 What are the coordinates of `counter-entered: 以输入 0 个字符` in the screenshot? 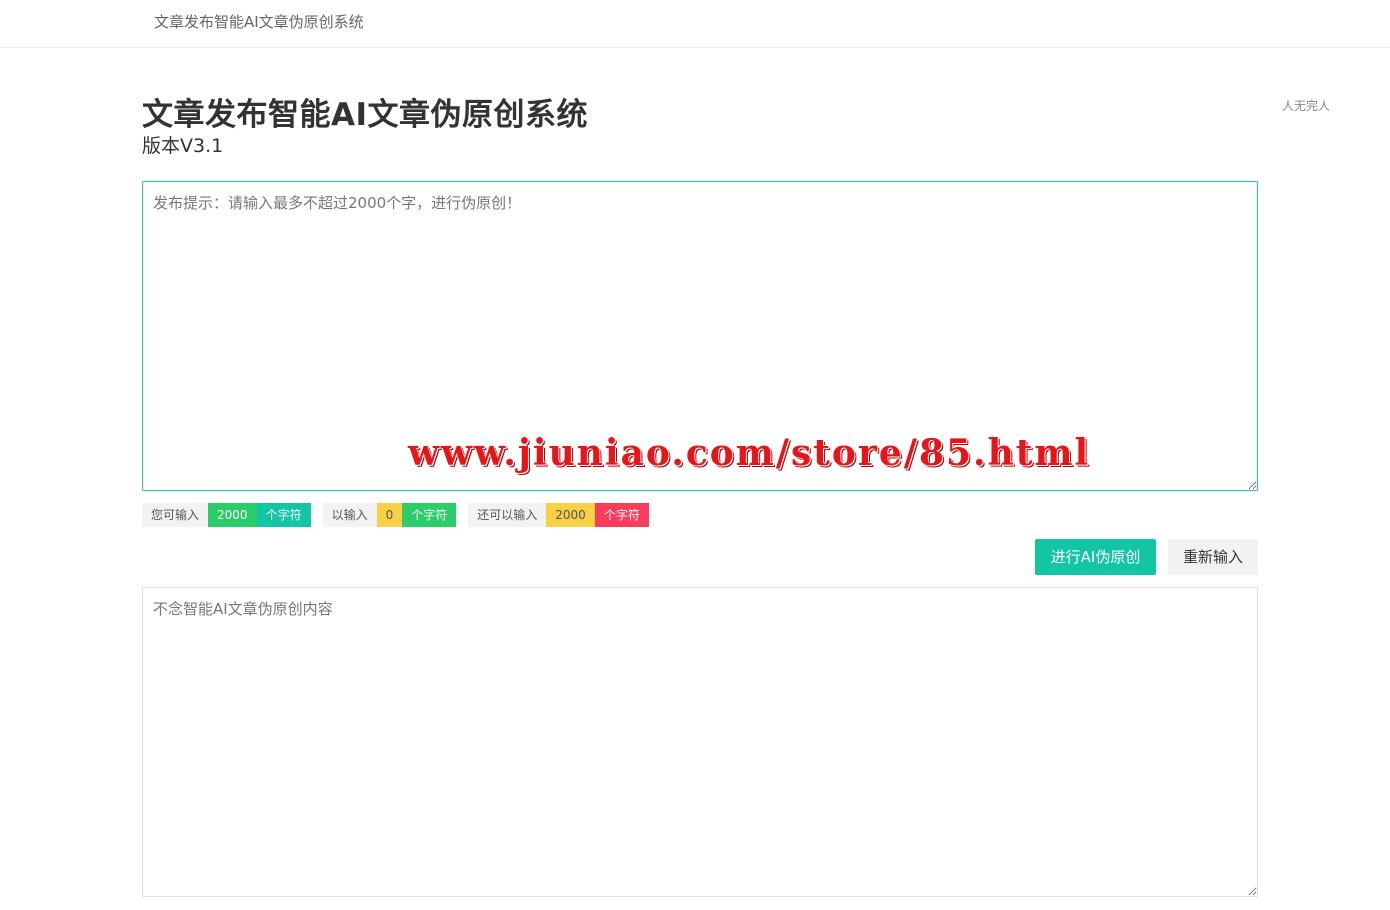 It's located at (389, 515).